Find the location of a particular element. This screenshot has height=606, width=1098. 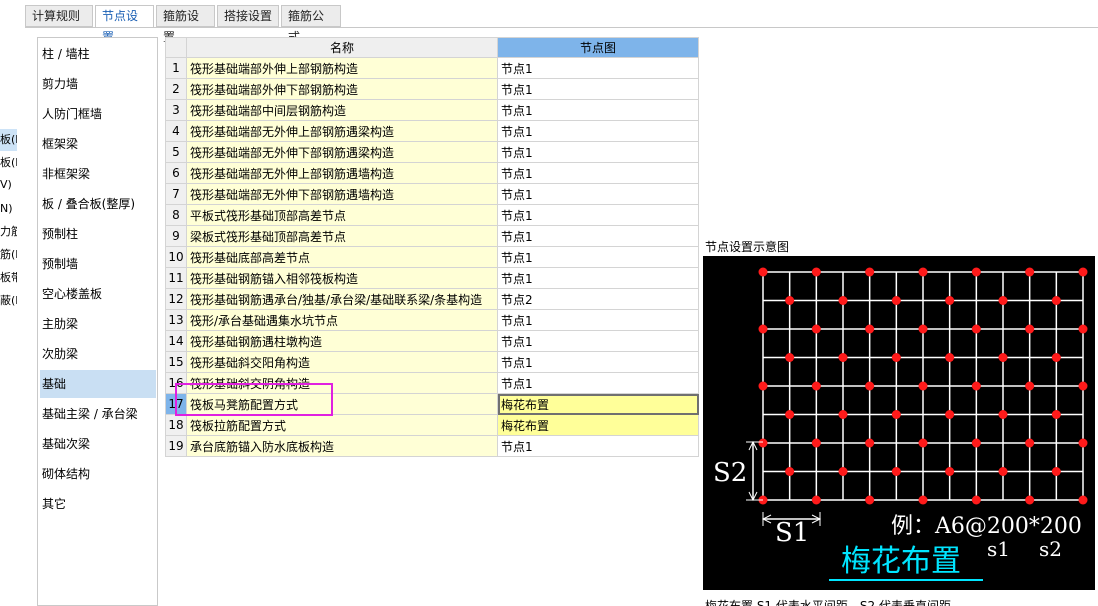

category-item: 人防门框墙 is located at coordinates (98, 114).